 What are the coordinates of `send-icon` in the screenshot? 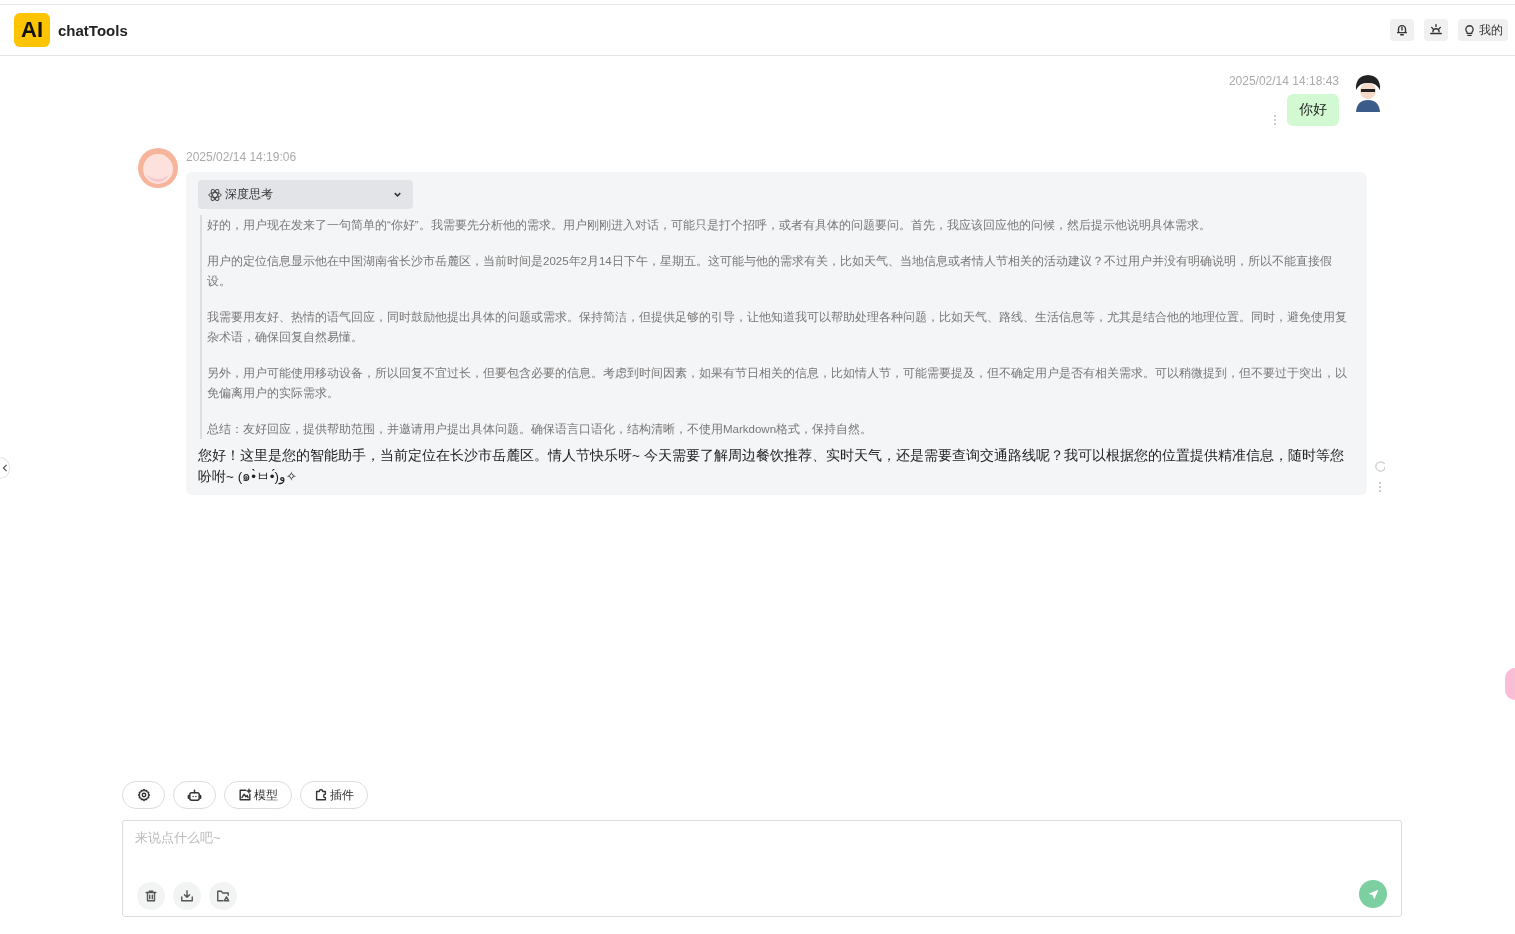 It's located at (1373, 894).